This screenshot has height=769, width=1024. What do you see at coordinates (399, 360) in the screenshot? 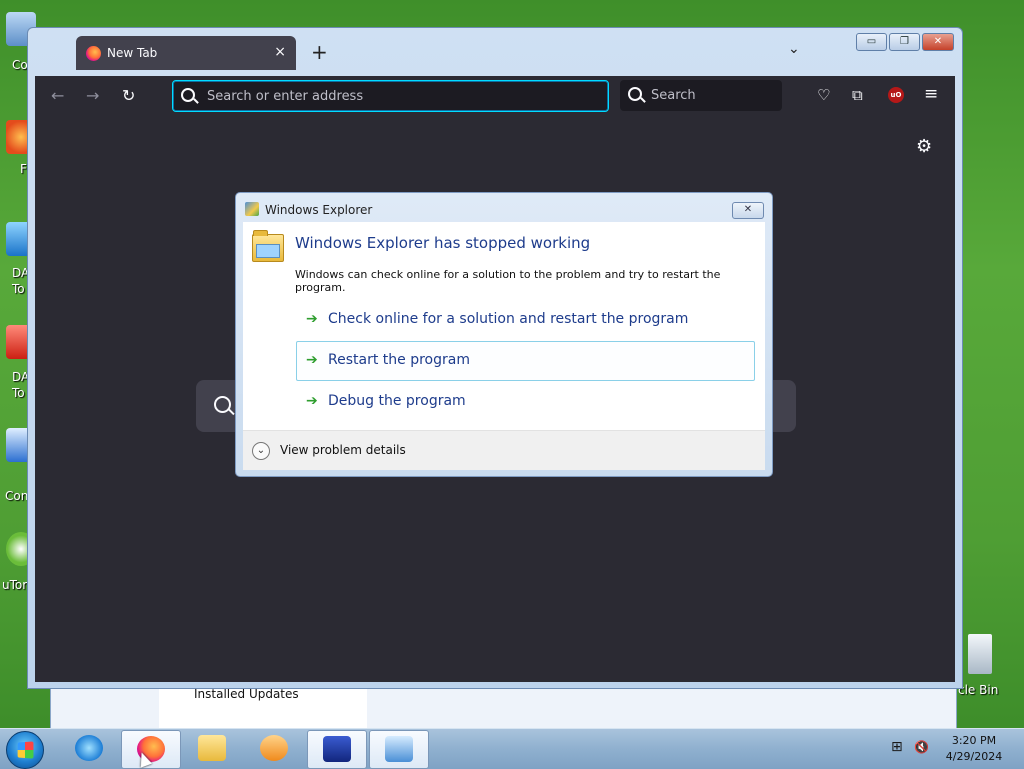
I see `option-label: Restart the program` at bounding box center [399, 360].